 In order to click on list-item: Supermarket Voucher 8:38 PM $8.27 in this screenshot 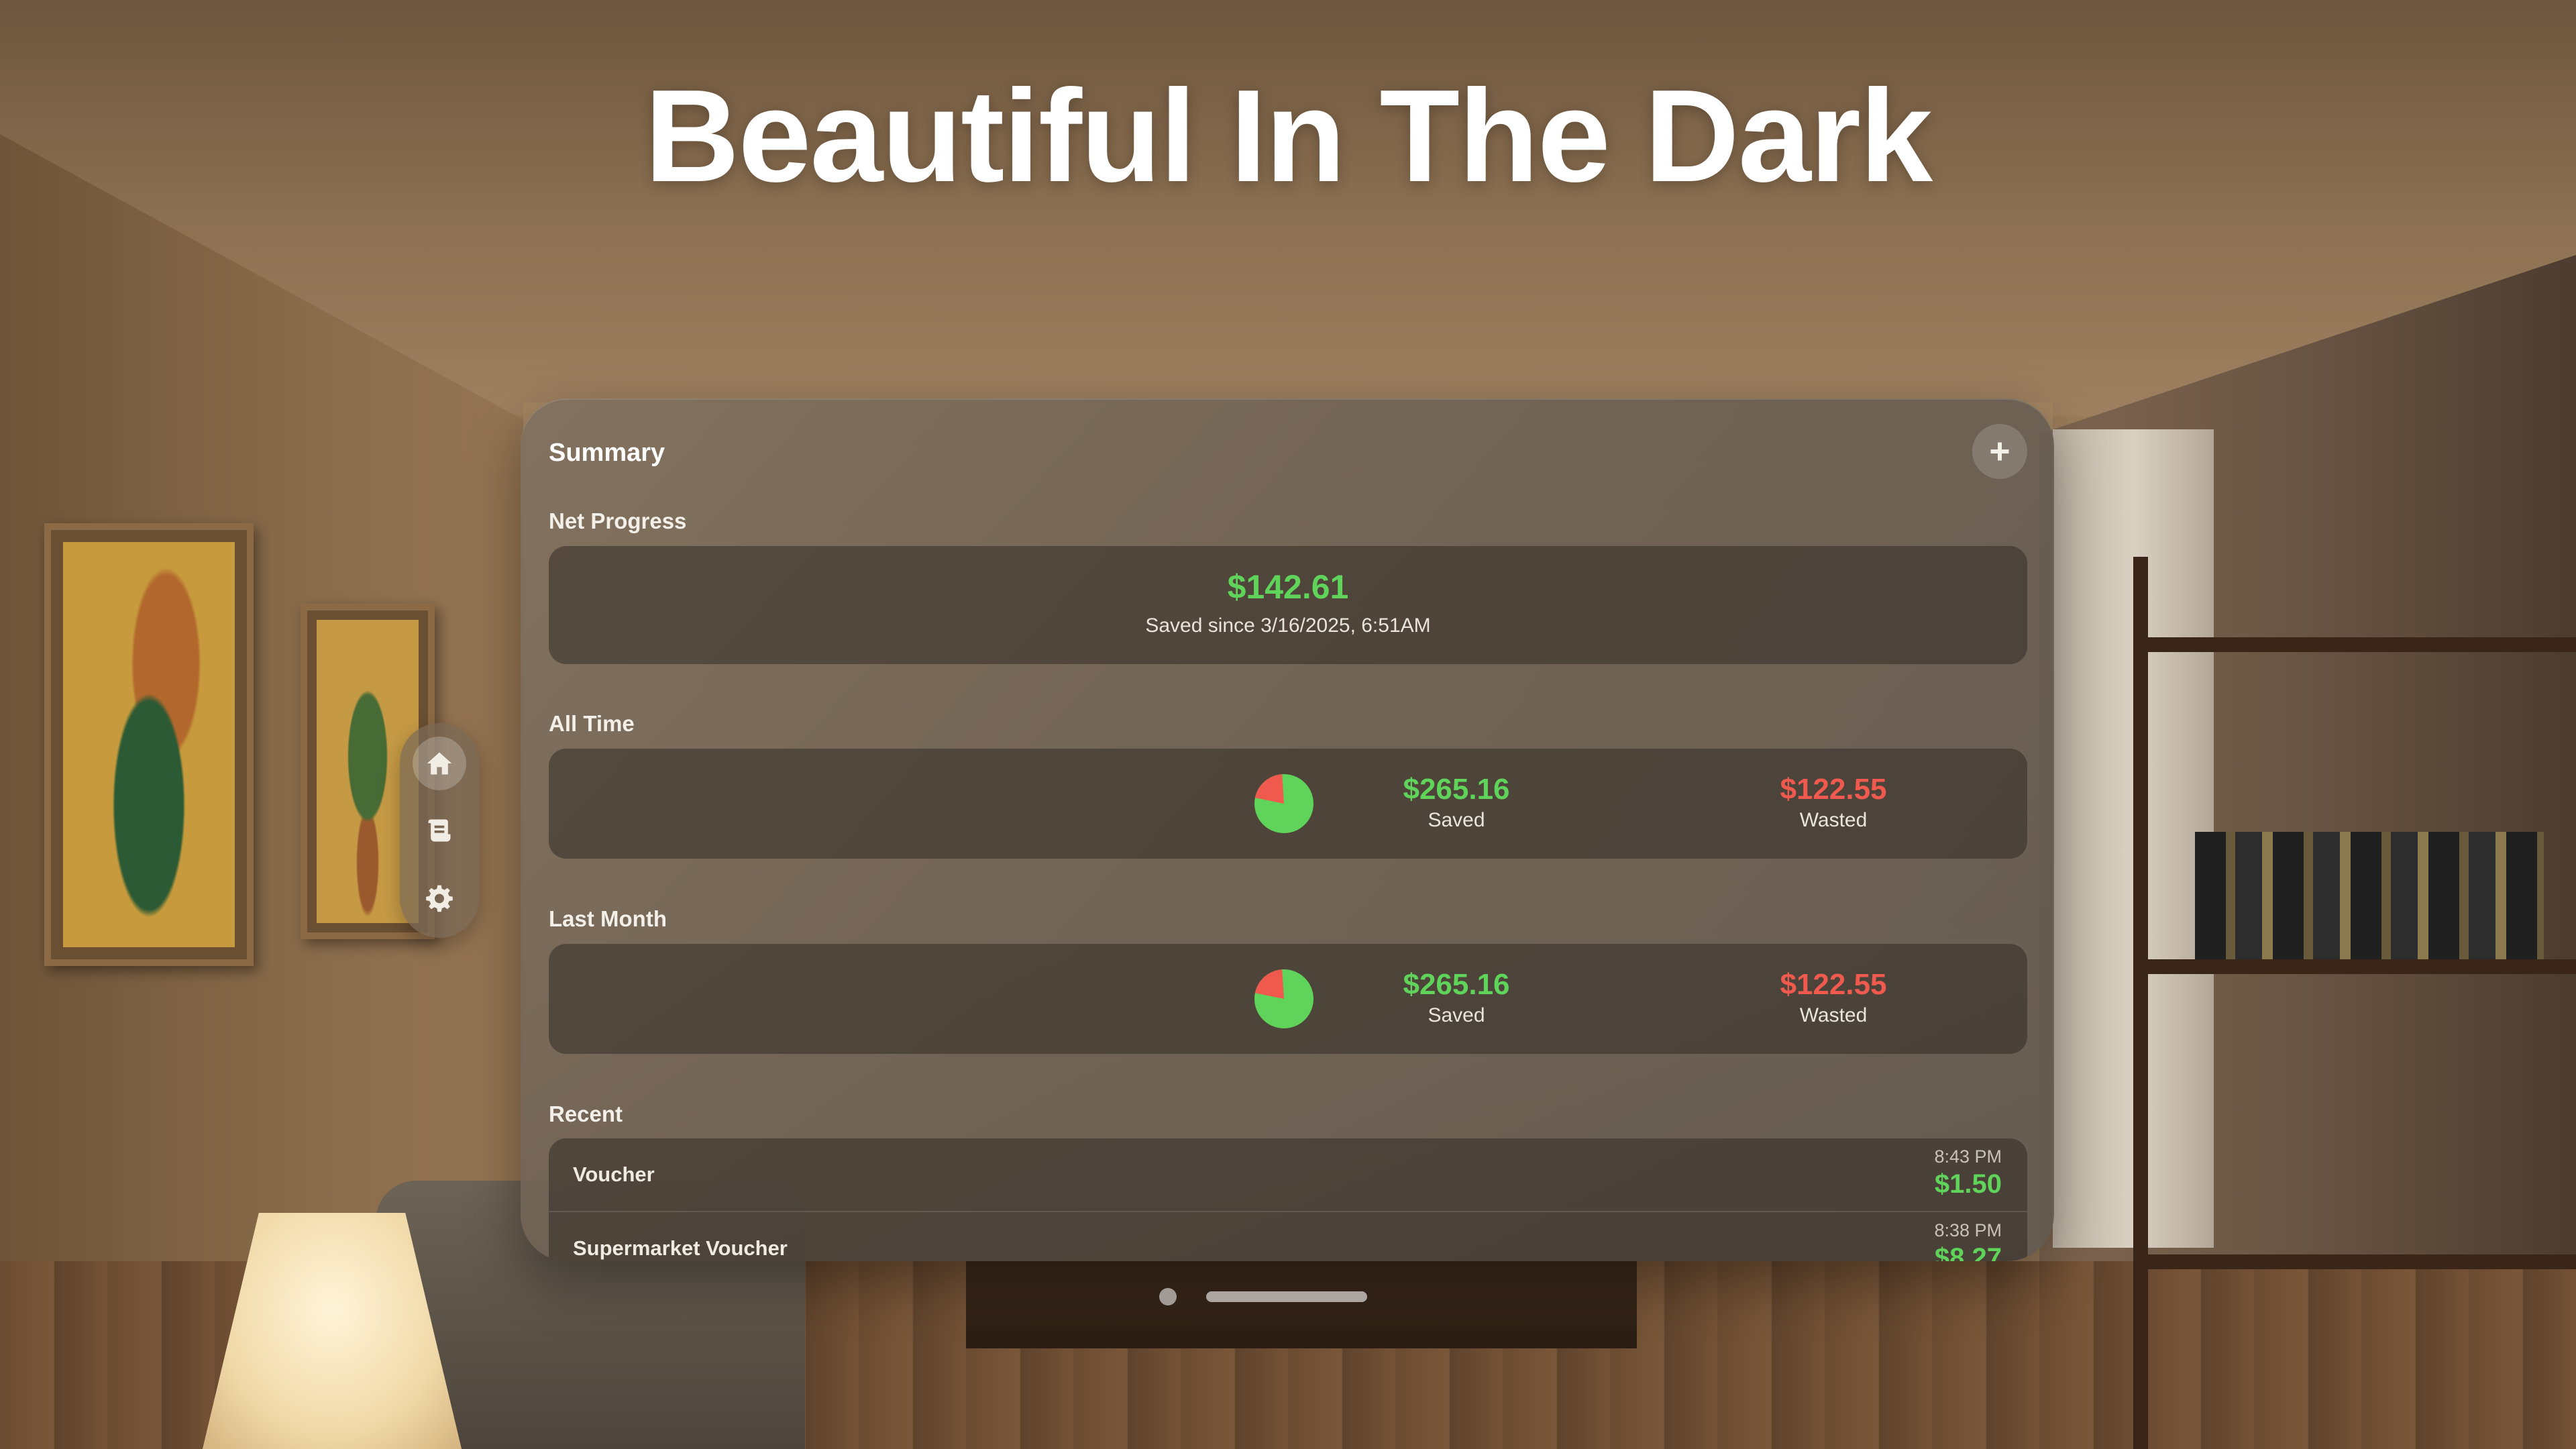, I will do `click(1288, 1236)`.